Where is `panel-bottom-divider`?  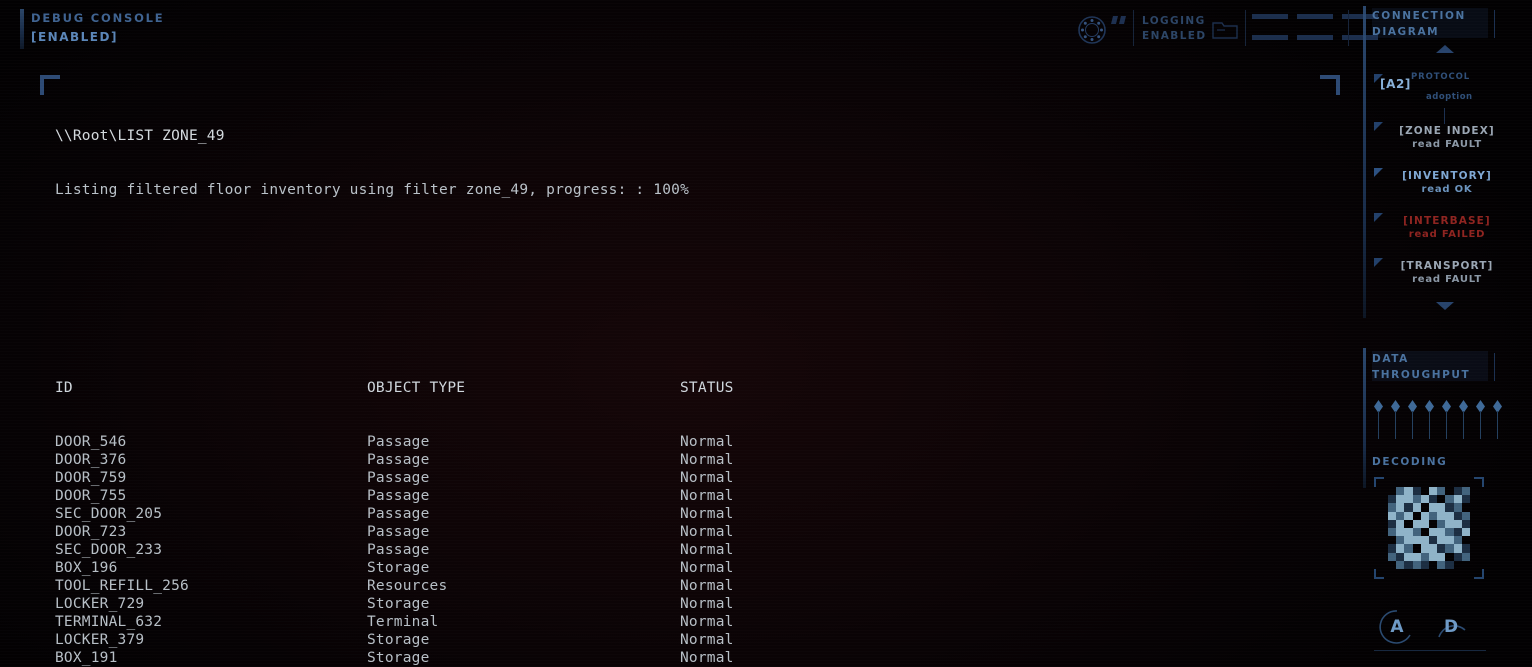 panel-bottom-divider is located at coordinates (1430, 650).